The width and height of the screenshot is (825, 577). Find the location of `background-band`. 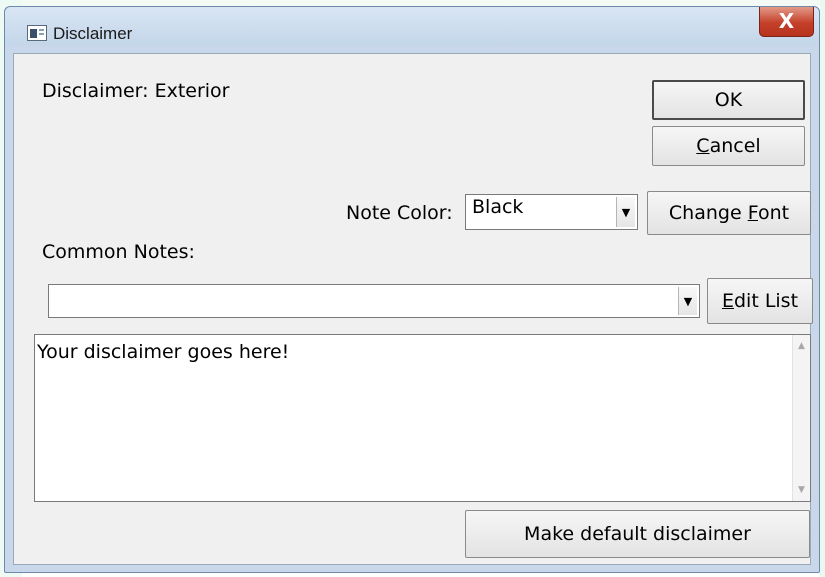

background-band is located at coordinates (822, 288).